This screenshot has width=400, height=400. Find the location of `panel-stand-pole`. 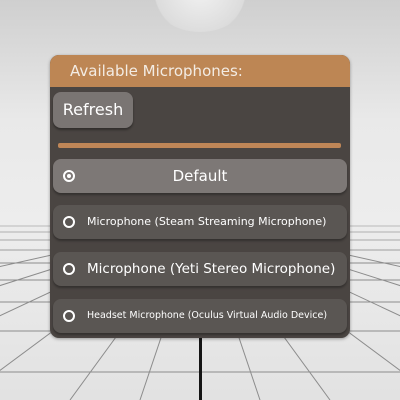

panel-stand-pole is located at coordinates (200, 369).